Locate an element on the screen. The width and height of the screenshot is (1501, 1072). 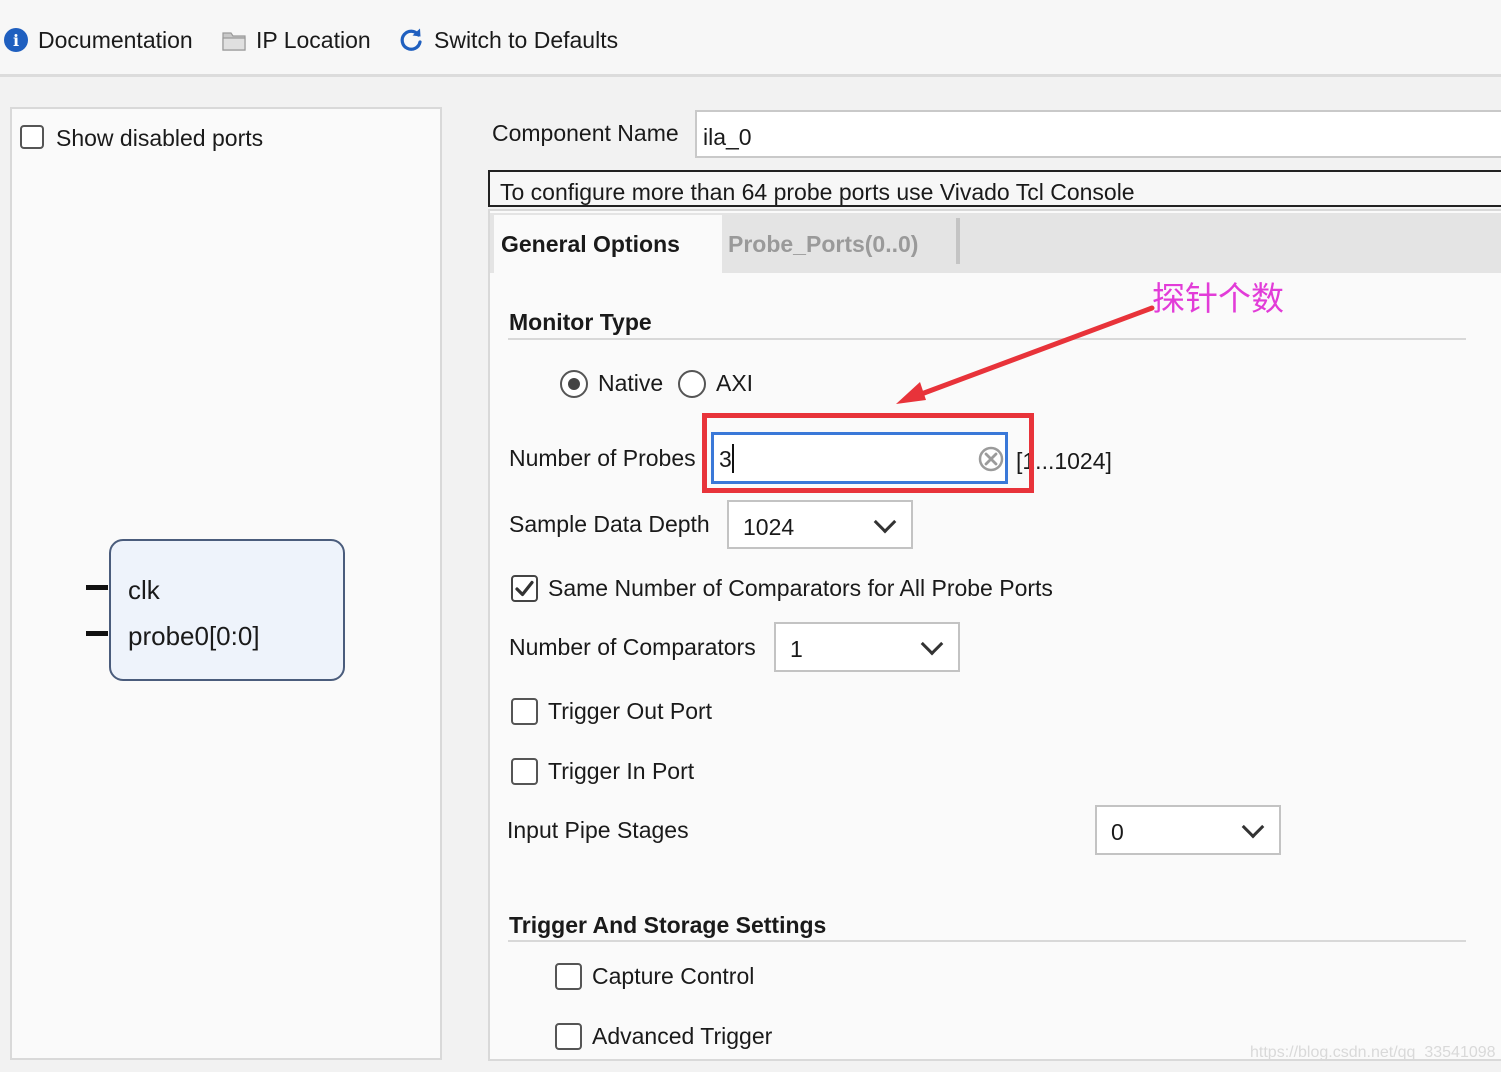
tab-probe-ports-label: Probe_Ports(0..0) is located at coordinates (823, 244).